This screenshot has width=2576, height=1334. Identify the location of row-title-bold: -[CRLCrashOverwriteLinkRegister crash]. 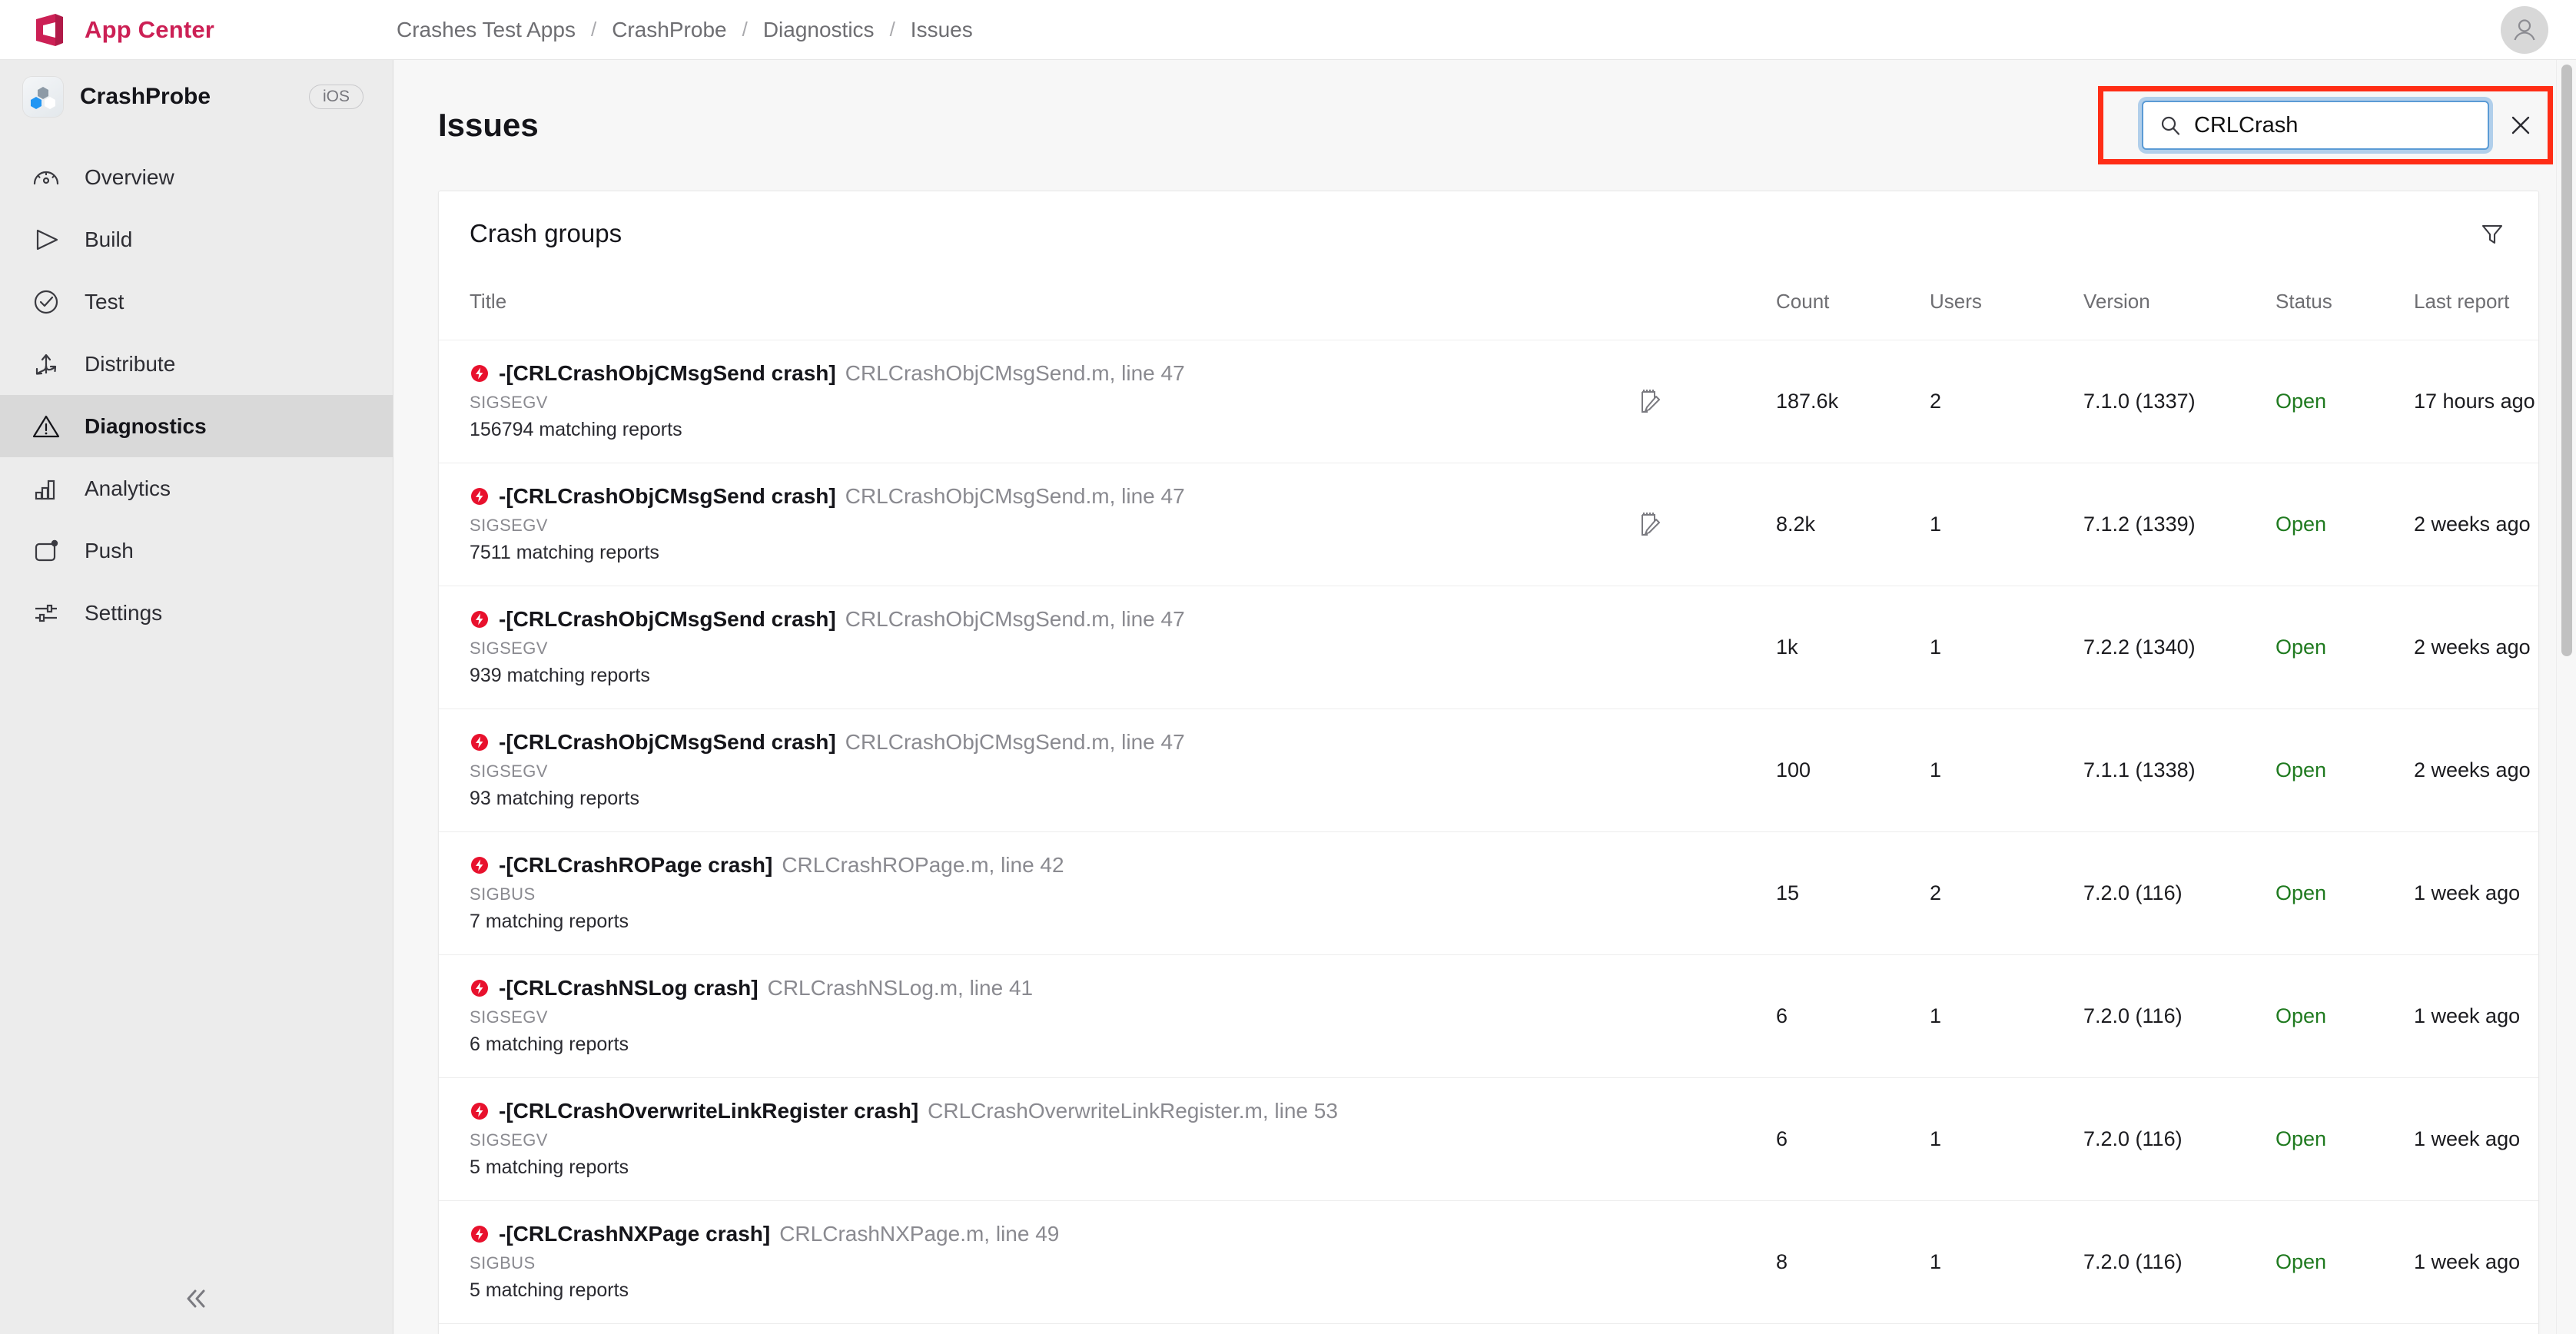
(709, 1111).